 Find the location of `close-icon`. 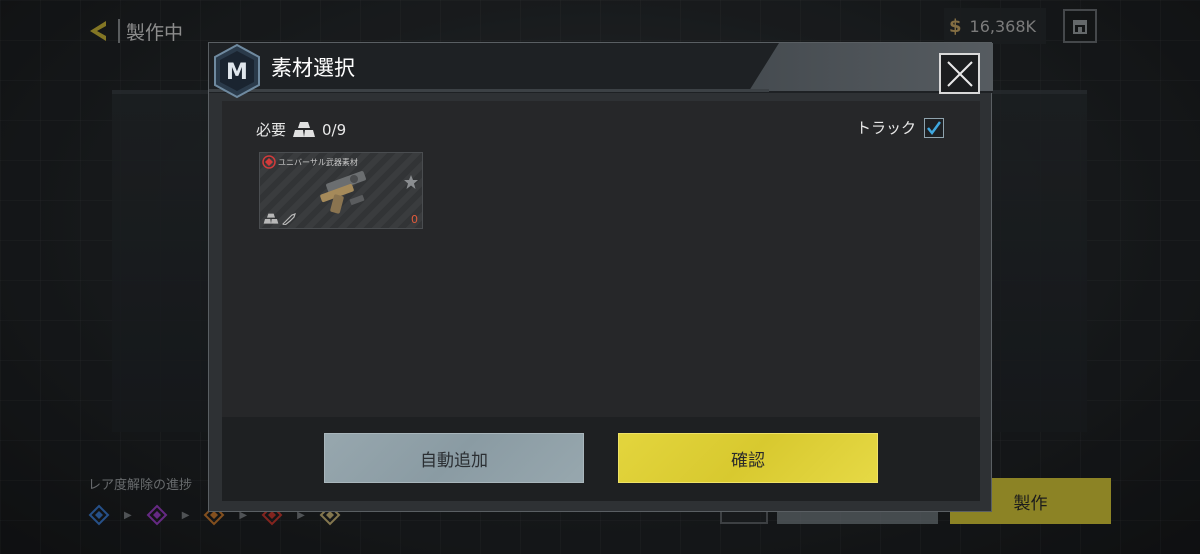

close-icon is located at coordinates (959, 73).